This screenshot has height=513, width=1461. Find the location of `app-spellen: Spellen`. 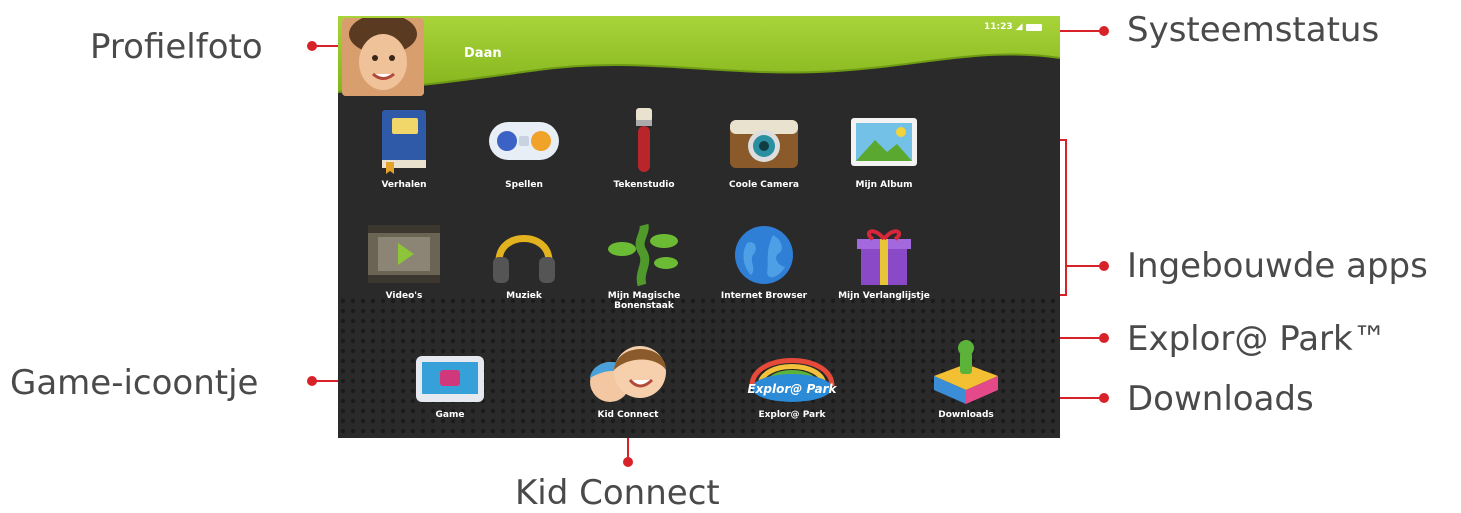

app-spellen: Spellen is located at coordinates (524, 148).